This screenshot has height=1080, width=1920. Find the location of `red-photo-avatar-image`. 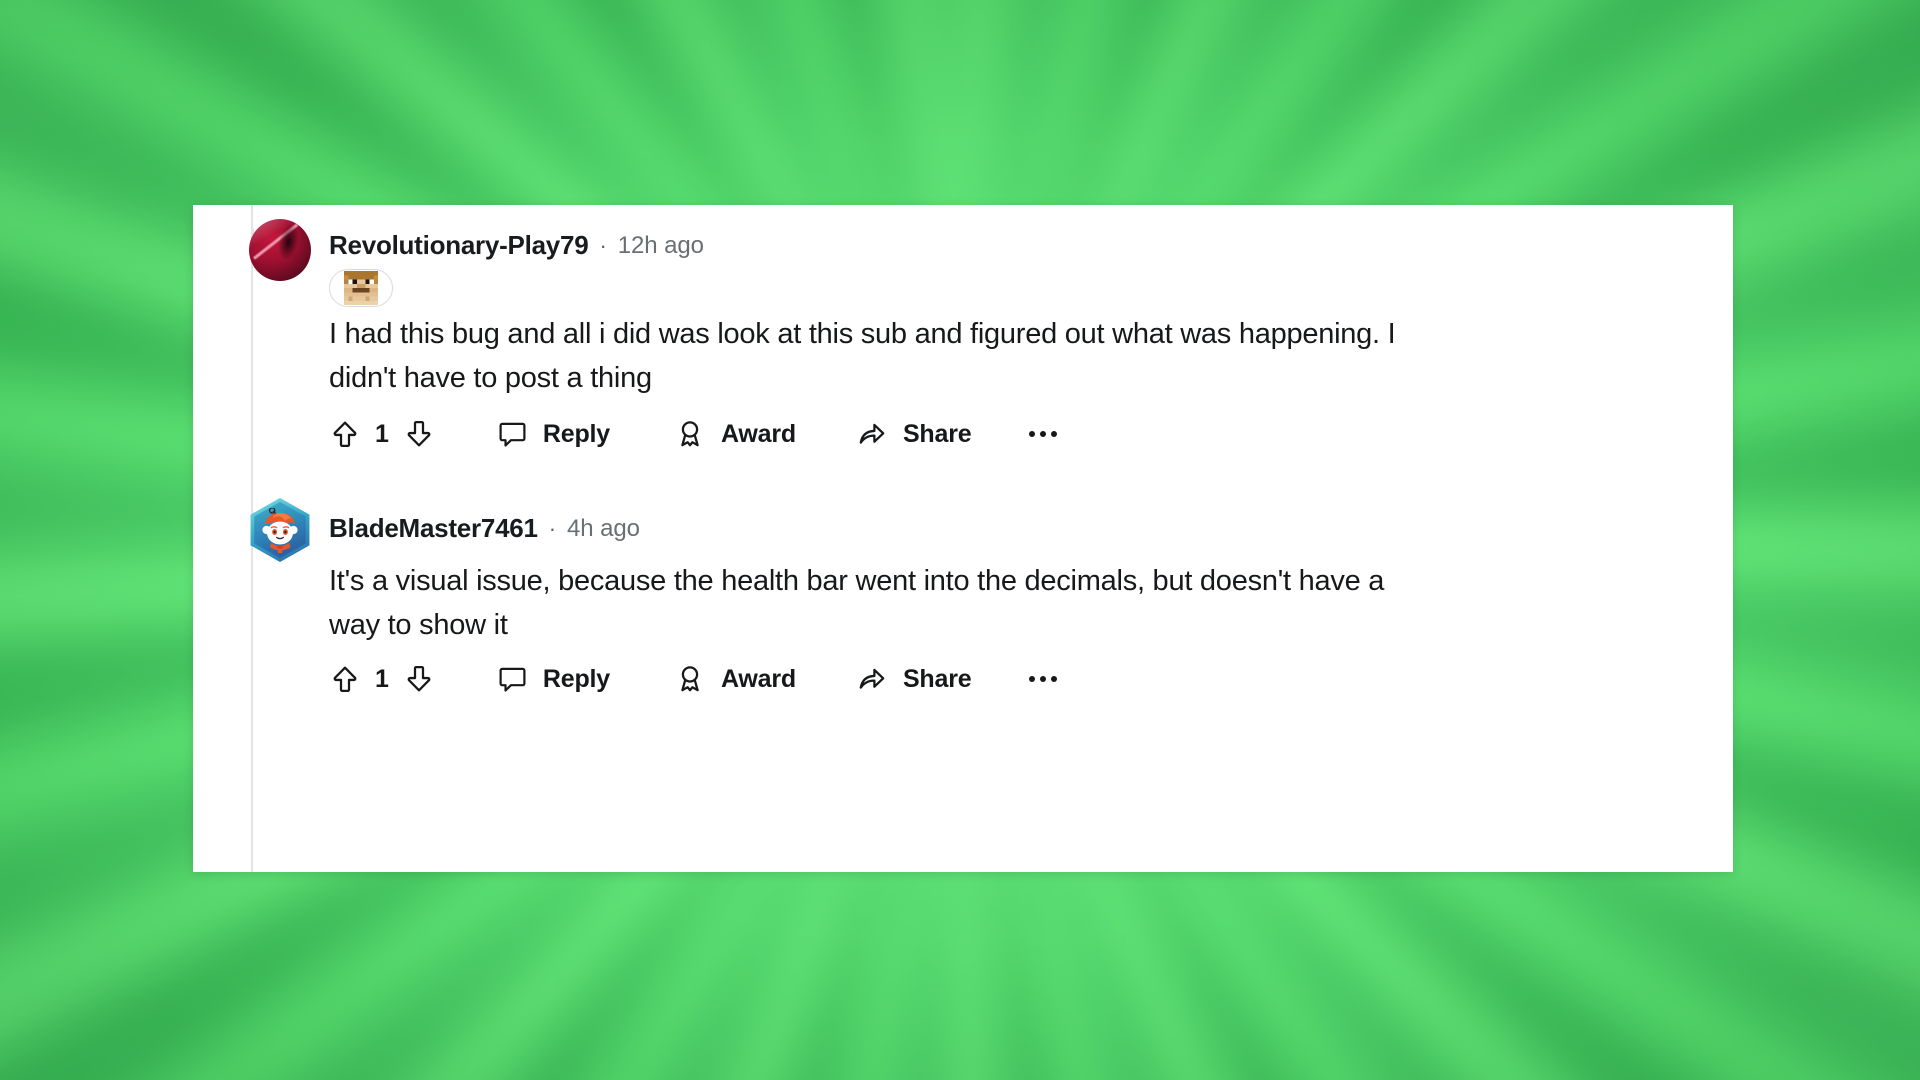

red-photo-avatar-image is located at coordinates (280, 250).